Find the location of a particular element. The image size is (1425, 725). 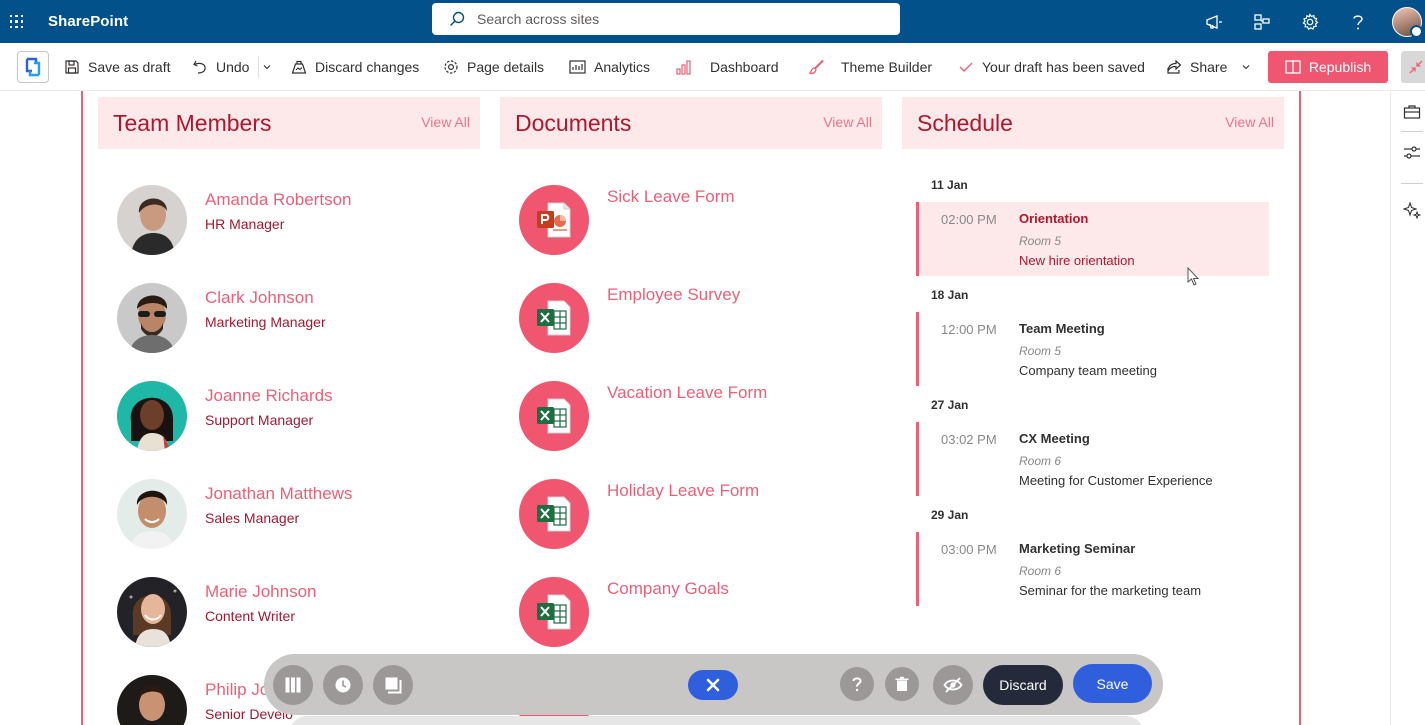

search-box: Search across sites is located at coordinates (666, 19).